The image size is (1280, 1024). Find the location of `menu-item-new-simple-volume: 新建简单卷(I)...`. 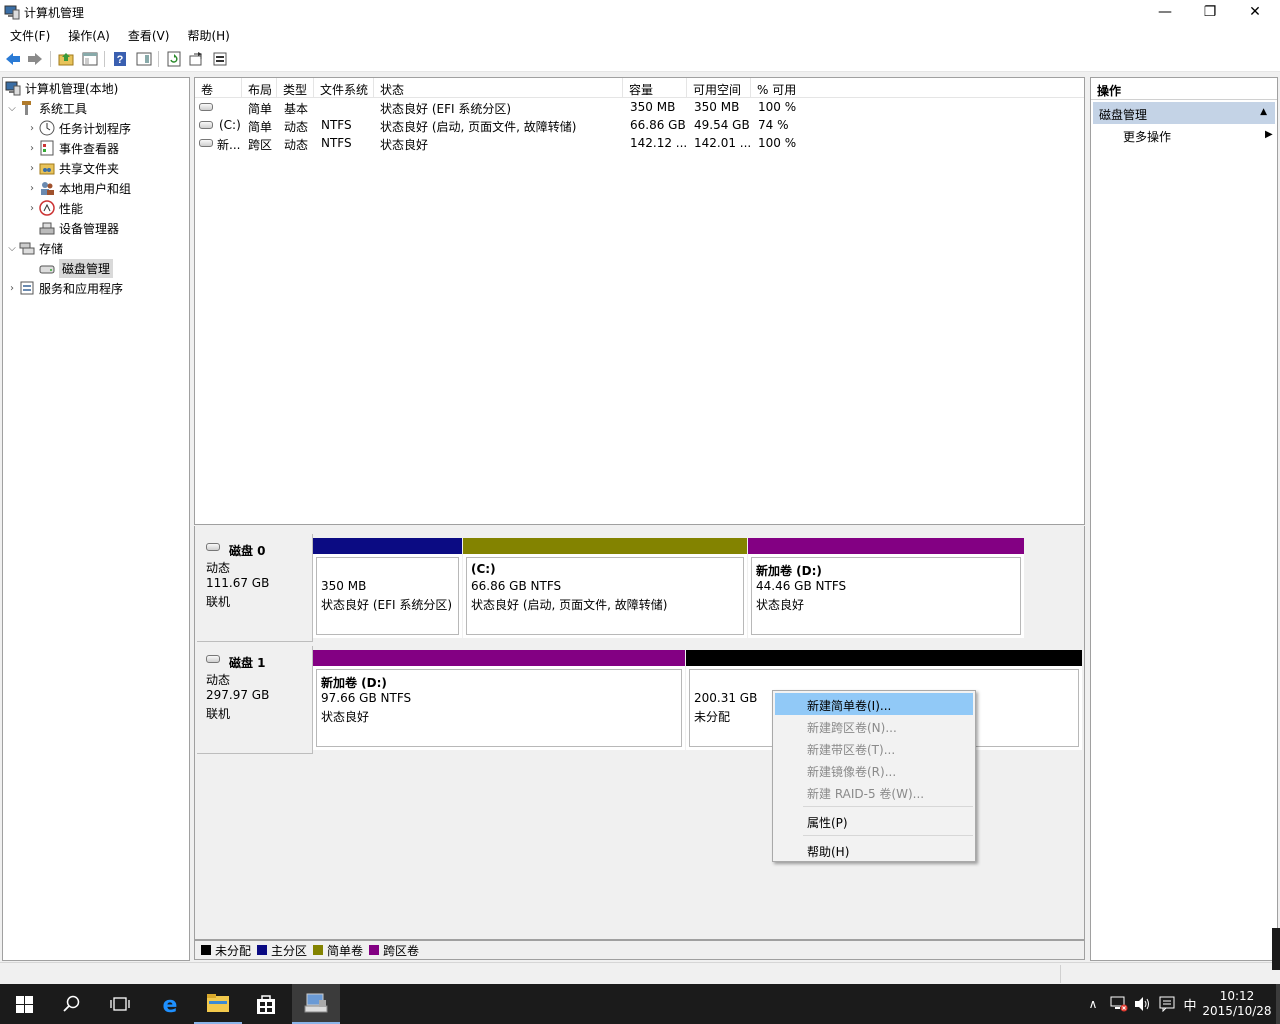

menu-item-new-simple-volume: 新建简单卷(I)... is located at coordinates (874, 704).